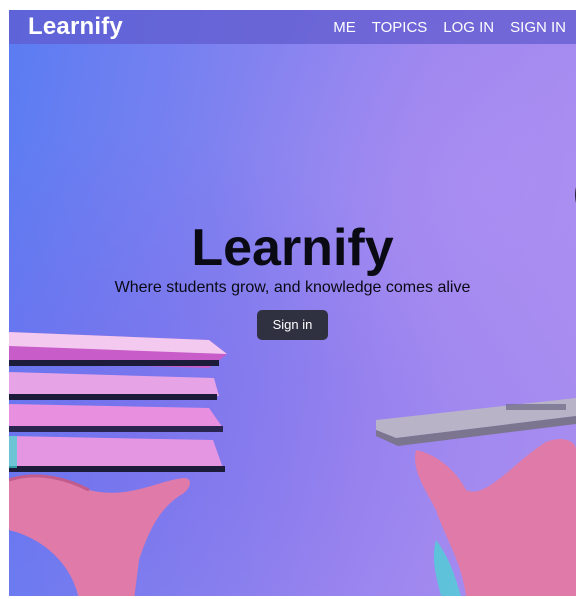 This screenshot has width=577, height=599. What do you see at coordinates (400, 27) in the screenshot?
I see `nav-link-topics: TOPICS` at bounding box center [400, 27].